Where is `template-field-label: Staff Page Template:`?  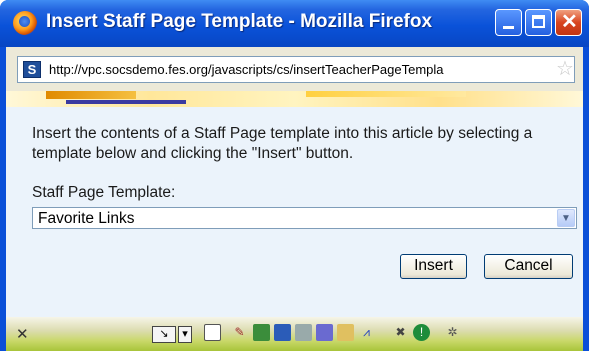 template-field-label: Staff Page Template: is located at coordinates (104, 192).